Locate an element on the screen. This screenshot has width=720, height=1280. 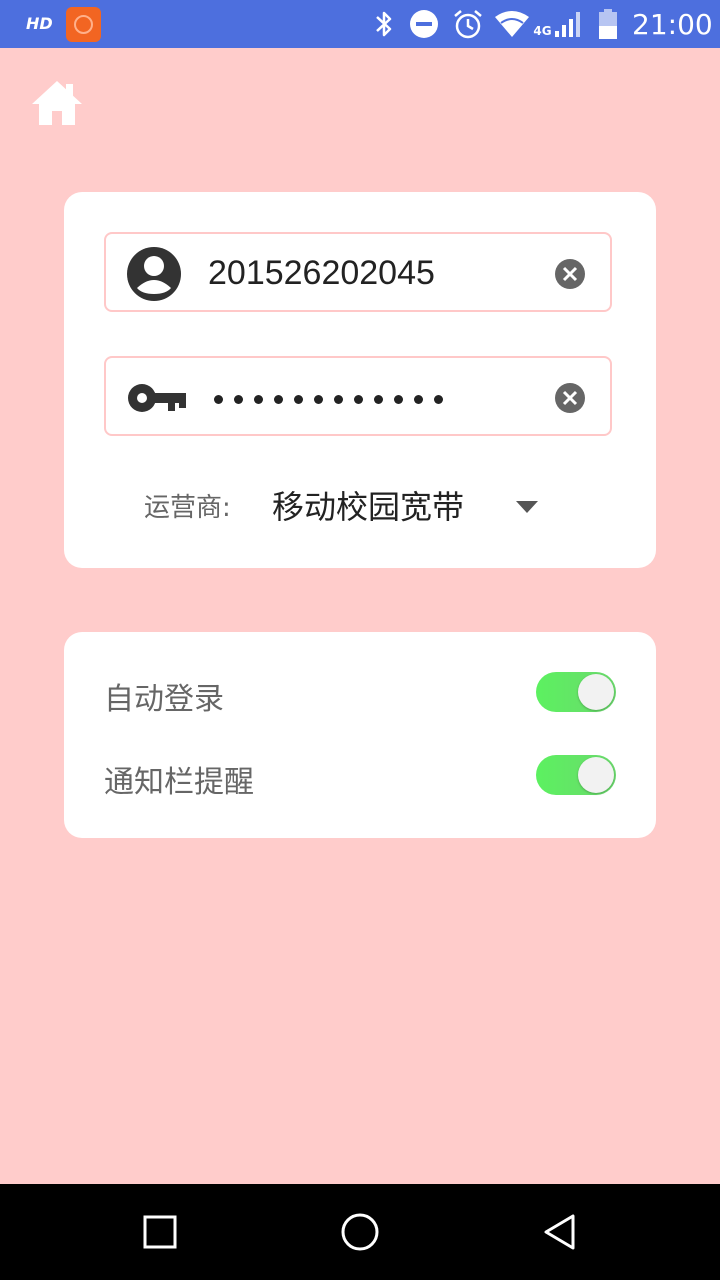
home-circle-icon is located at coordinates (360, 1232).